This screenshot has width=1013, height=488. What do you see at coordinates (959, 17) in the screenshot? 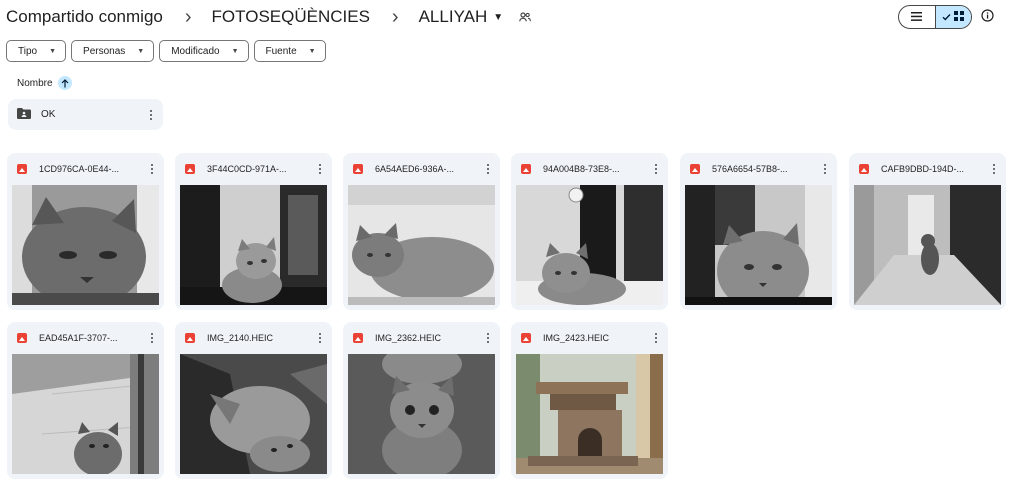
I see `grid-icon` at bounding box center [959, 17].